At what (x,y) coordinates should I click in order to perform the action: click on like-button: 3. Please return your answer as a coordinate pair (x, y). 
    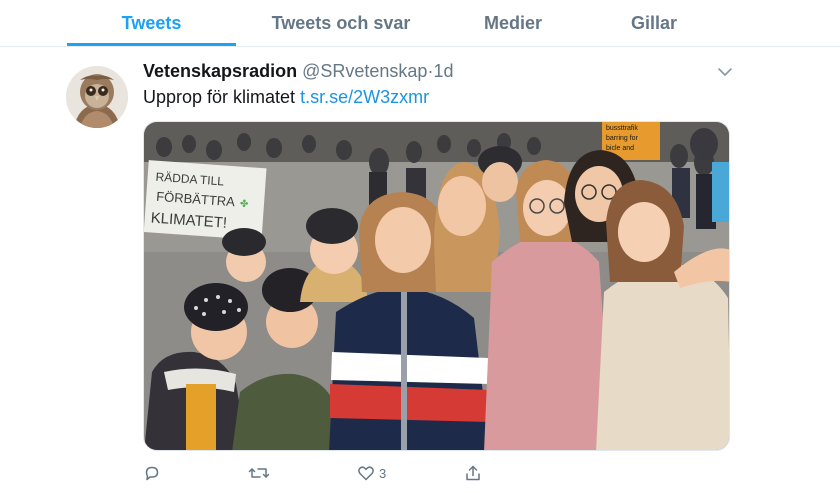
    Looking at the image, I should click on (371, 473).